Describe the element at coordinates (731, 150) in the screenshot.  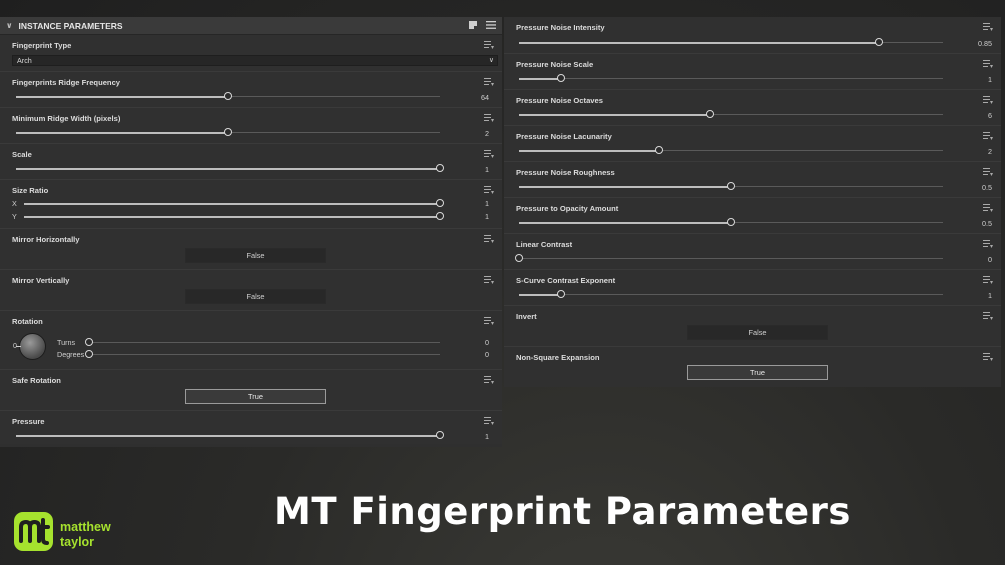
I see `noise-lacunarity-slider` at that location.